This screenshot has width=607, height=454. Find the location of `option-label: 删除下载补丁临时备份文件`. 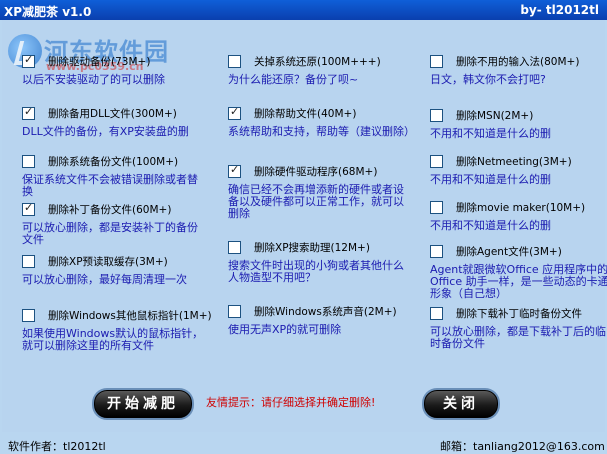

option-label: 删除下载补丁临时备份文件 is located at coordinates (519, 313).